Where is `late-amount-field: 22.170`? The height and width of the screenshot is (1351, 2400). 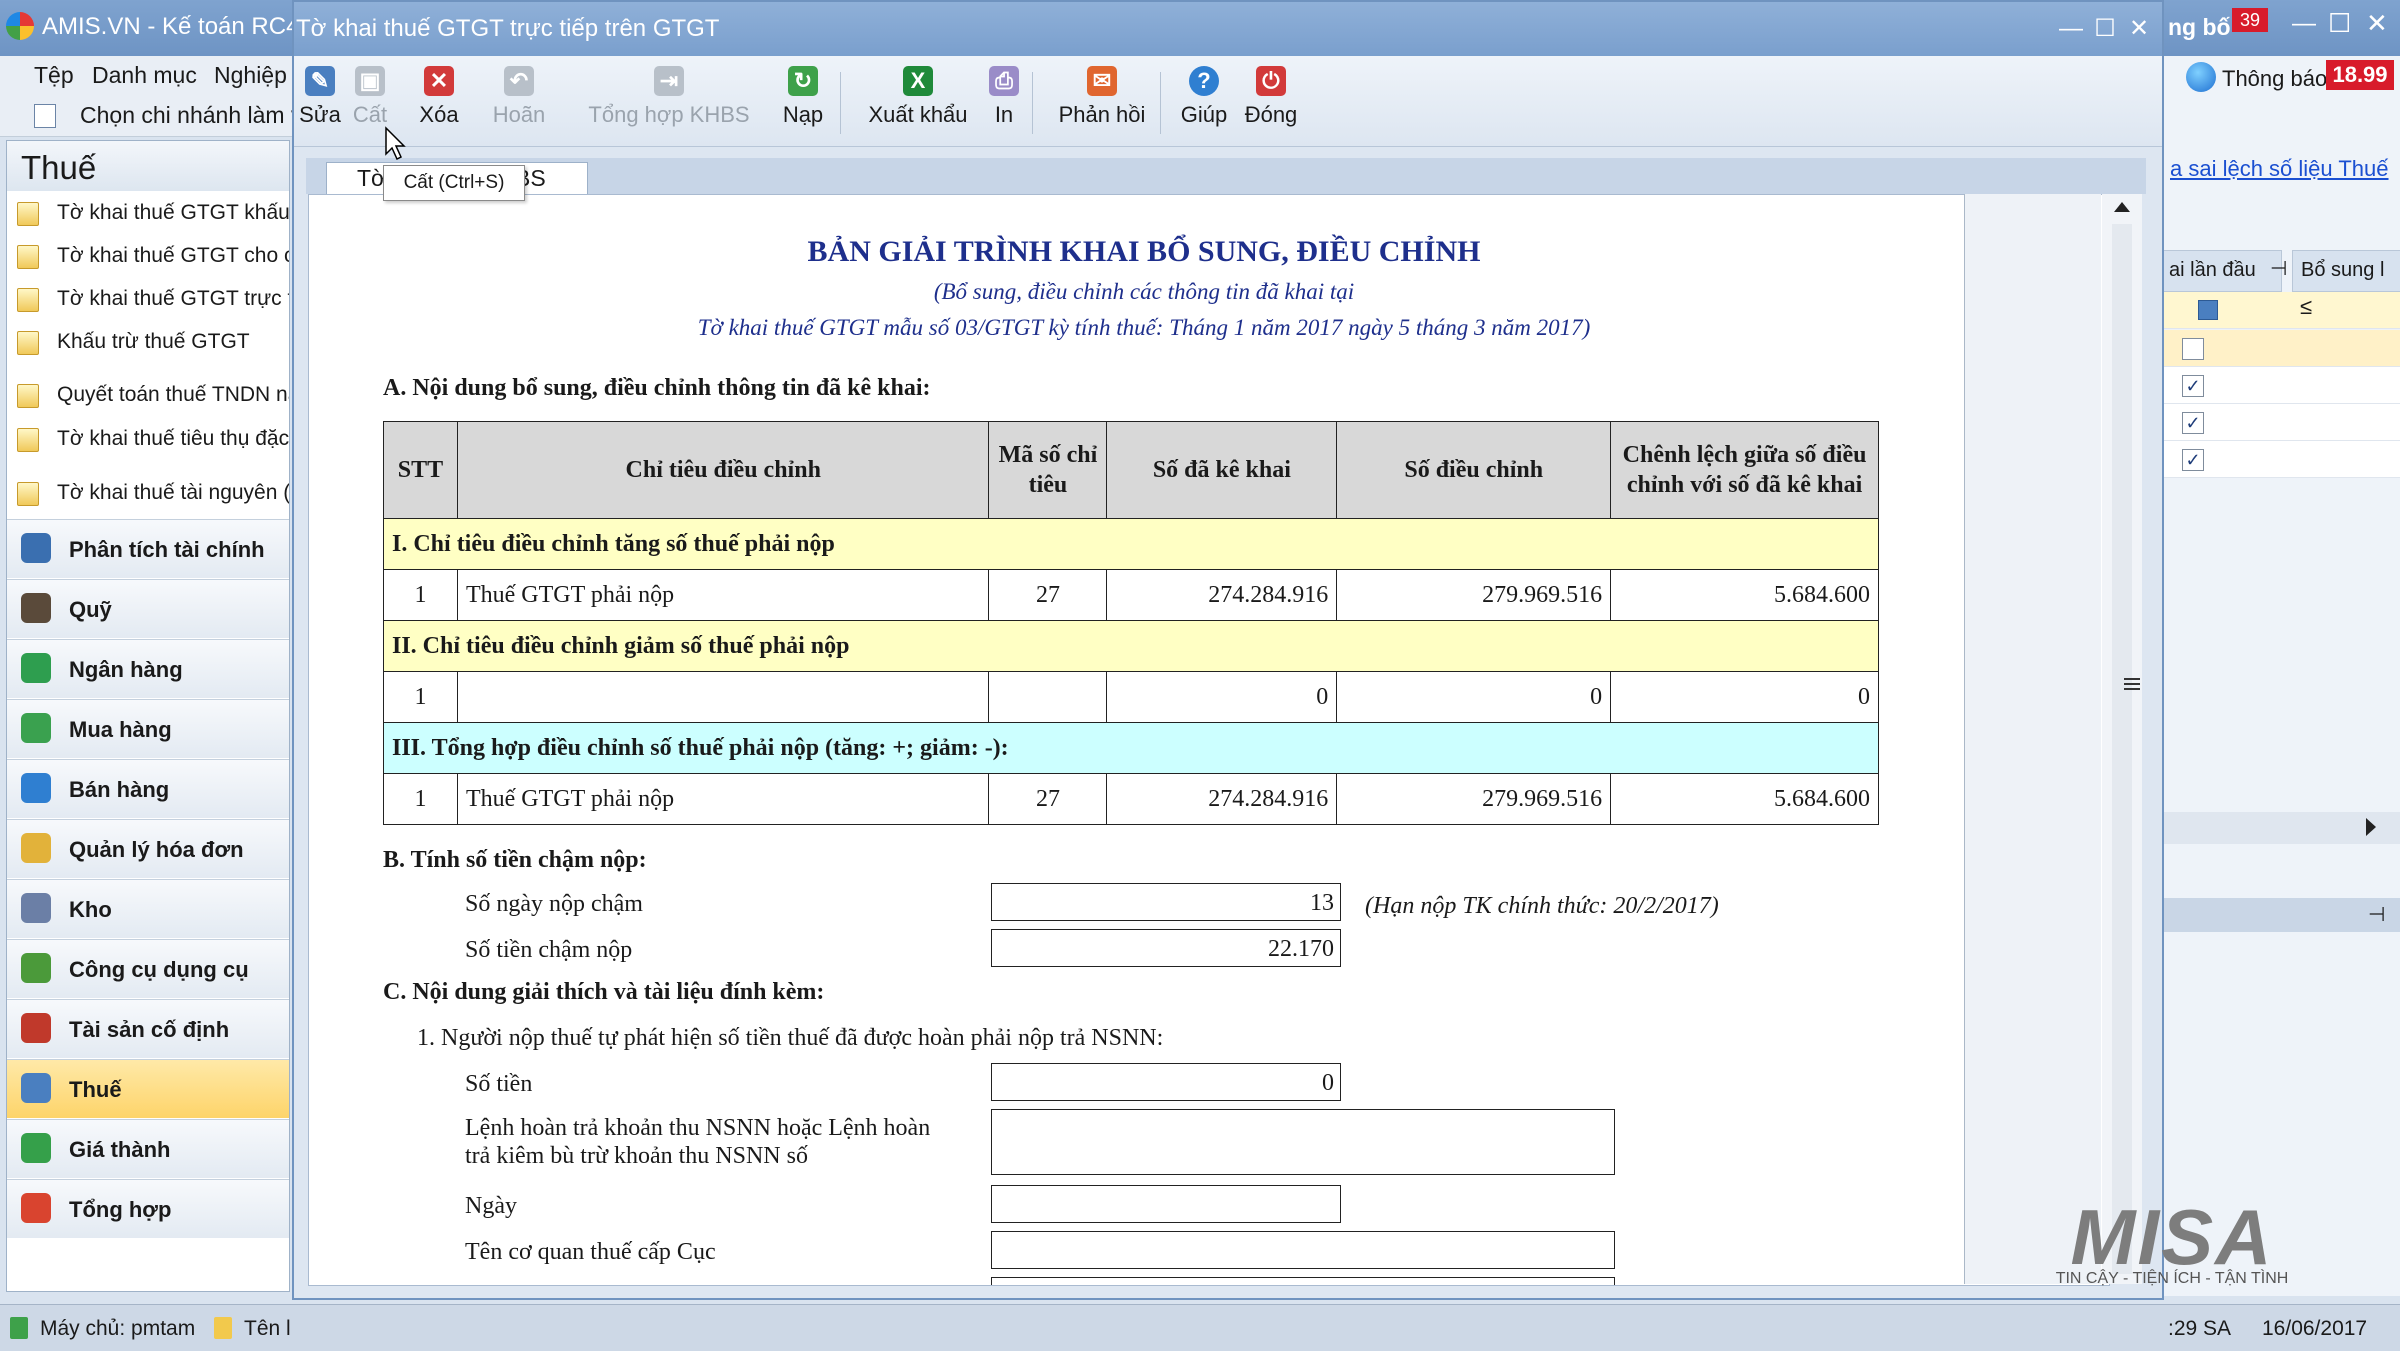
late-amount-field: 22.170 is located at coordinates (1166, 948).